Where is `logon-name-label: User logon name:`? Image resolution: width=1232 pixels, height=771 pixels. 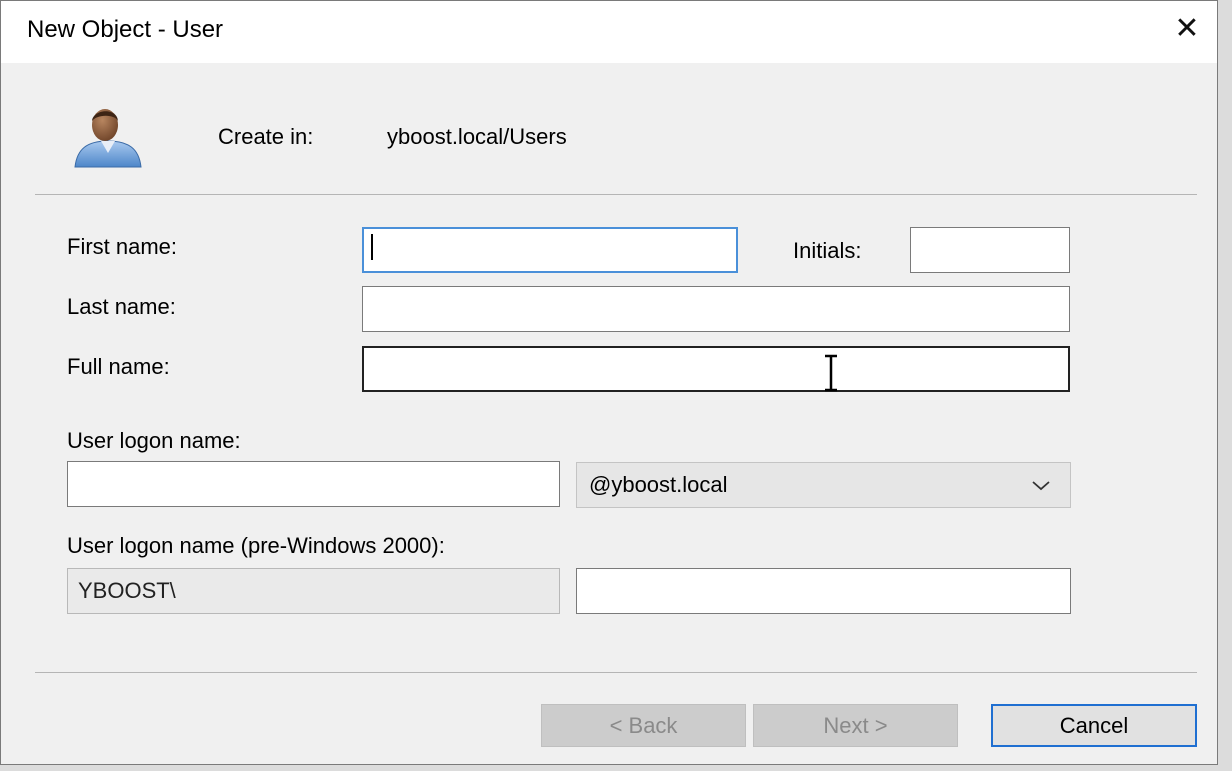 logon-name-label: User logon name: is located at coordinates (154, 440).